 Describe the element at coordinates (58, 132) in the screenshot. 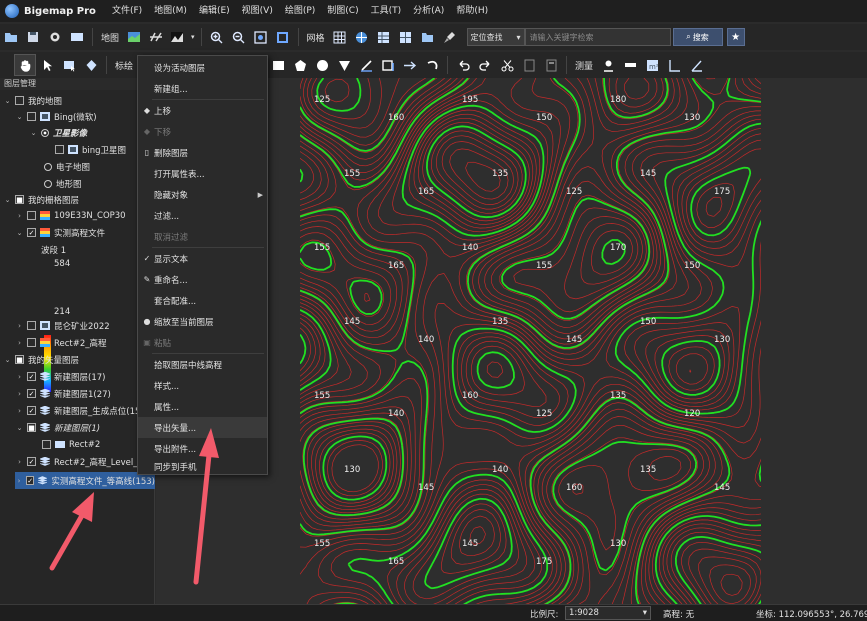

I see `tree-item-satellite: ⌄ 卫星影像` at that location.